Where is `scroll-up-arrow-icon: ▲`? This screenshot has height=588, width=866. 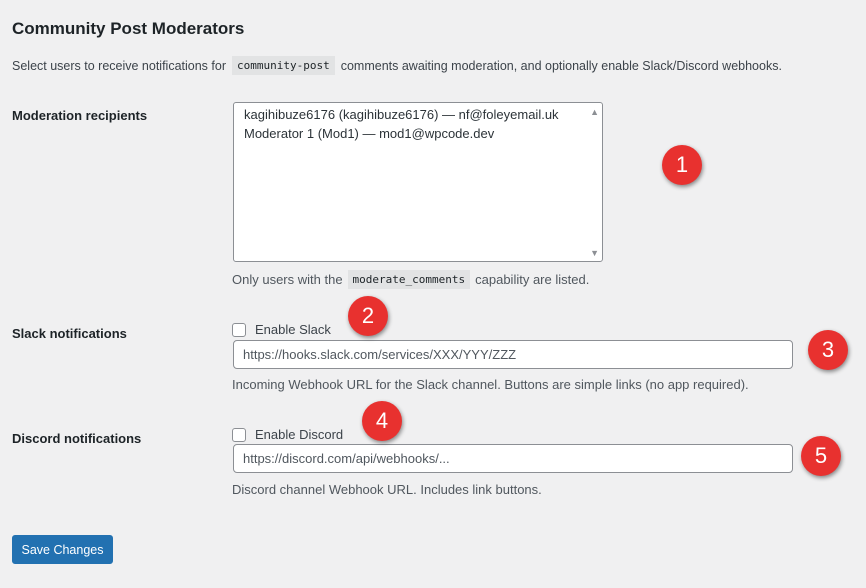
scroll-up-arrow-icon: ▲ is located at coordinates (594, 112).